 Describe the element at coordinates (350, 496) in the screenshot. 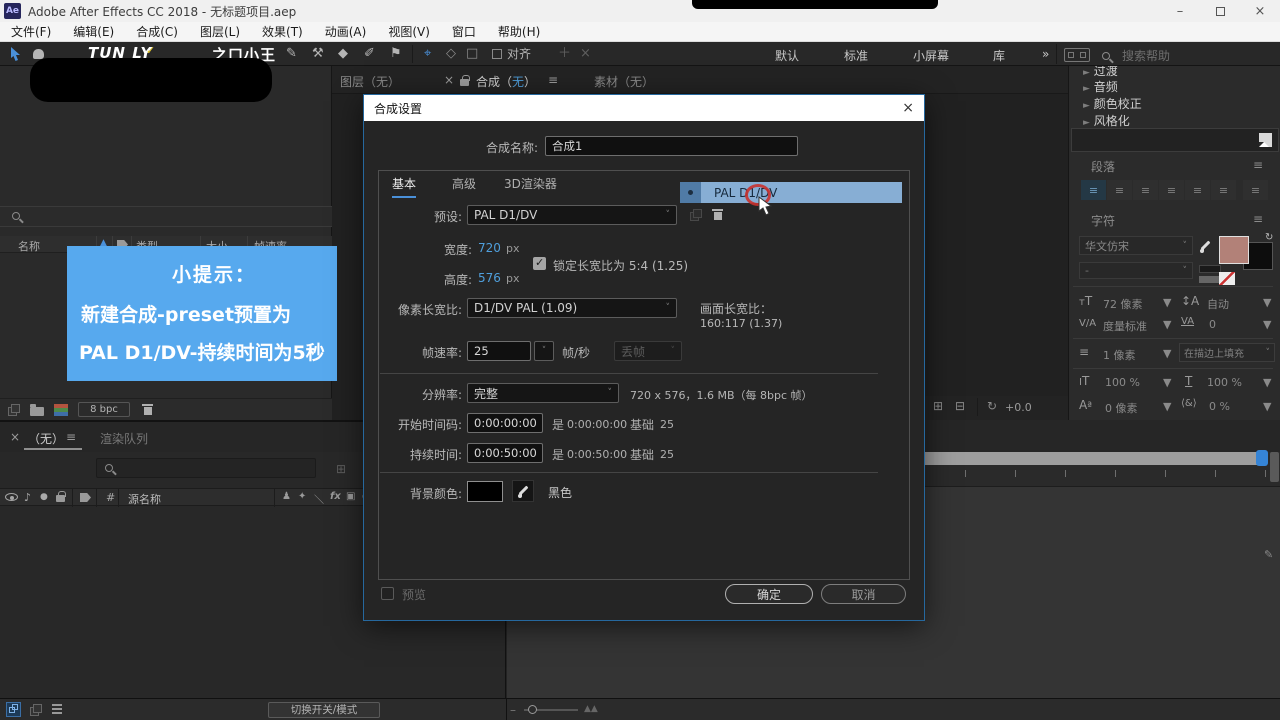

I see `adjustment-layer-icon: ▣` at that location.